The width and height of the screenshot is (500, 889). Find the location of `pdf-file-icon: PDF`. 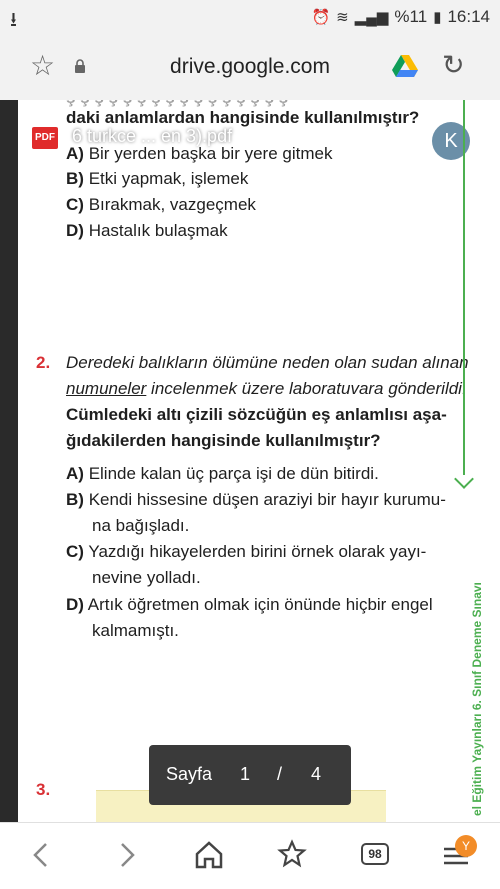

pdf-file-icon: PDF is located at coordinates (45, 138).